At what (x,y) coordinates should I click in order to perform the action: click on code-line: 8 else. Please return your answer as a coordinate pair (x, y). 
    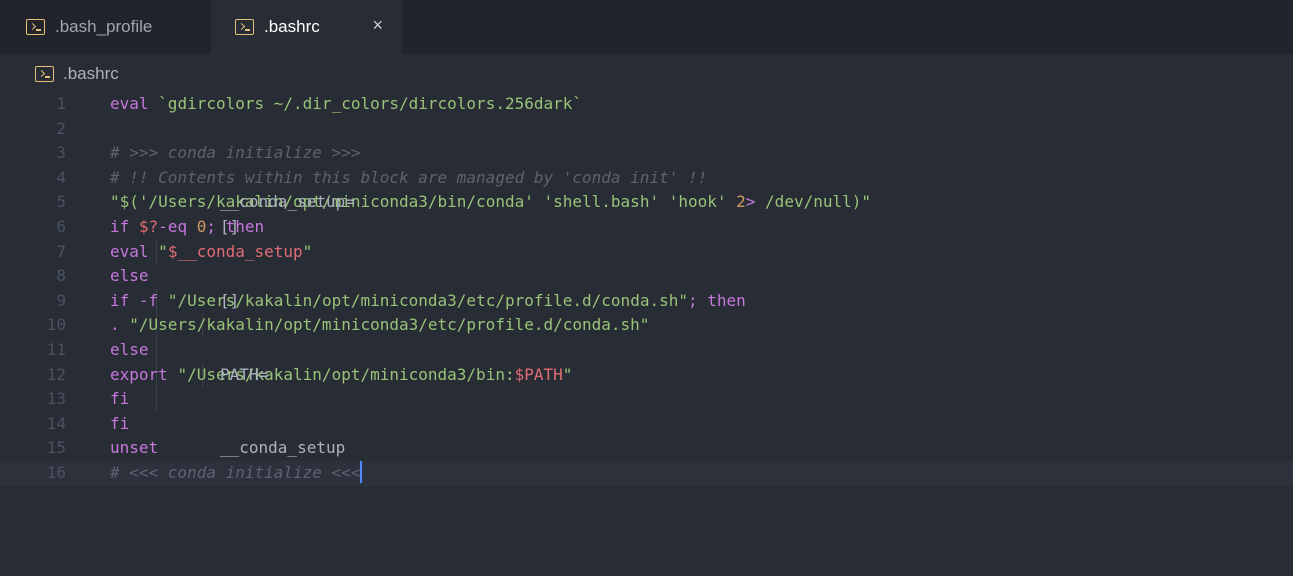
    Looking at the image, I should click on (646, 276).